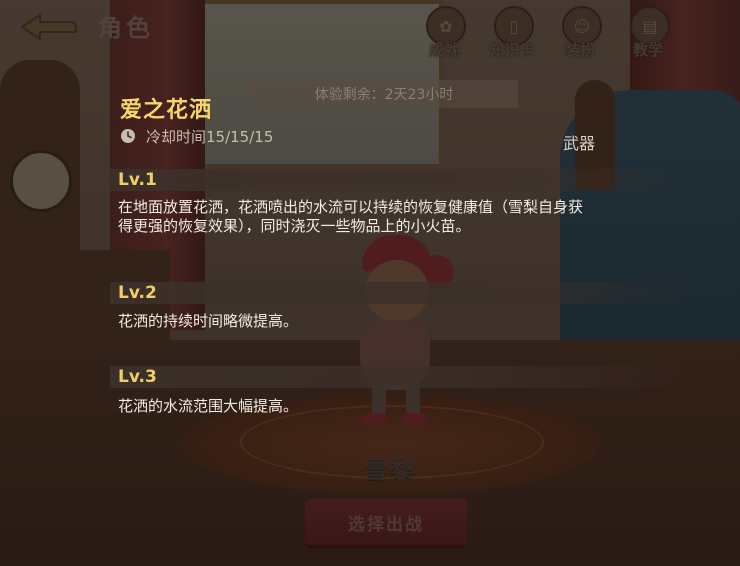 The image size is (740, 566). Describe the element at coordinates (400, 293) in the screenshot. I see `level-header: Lv.2` at that location.